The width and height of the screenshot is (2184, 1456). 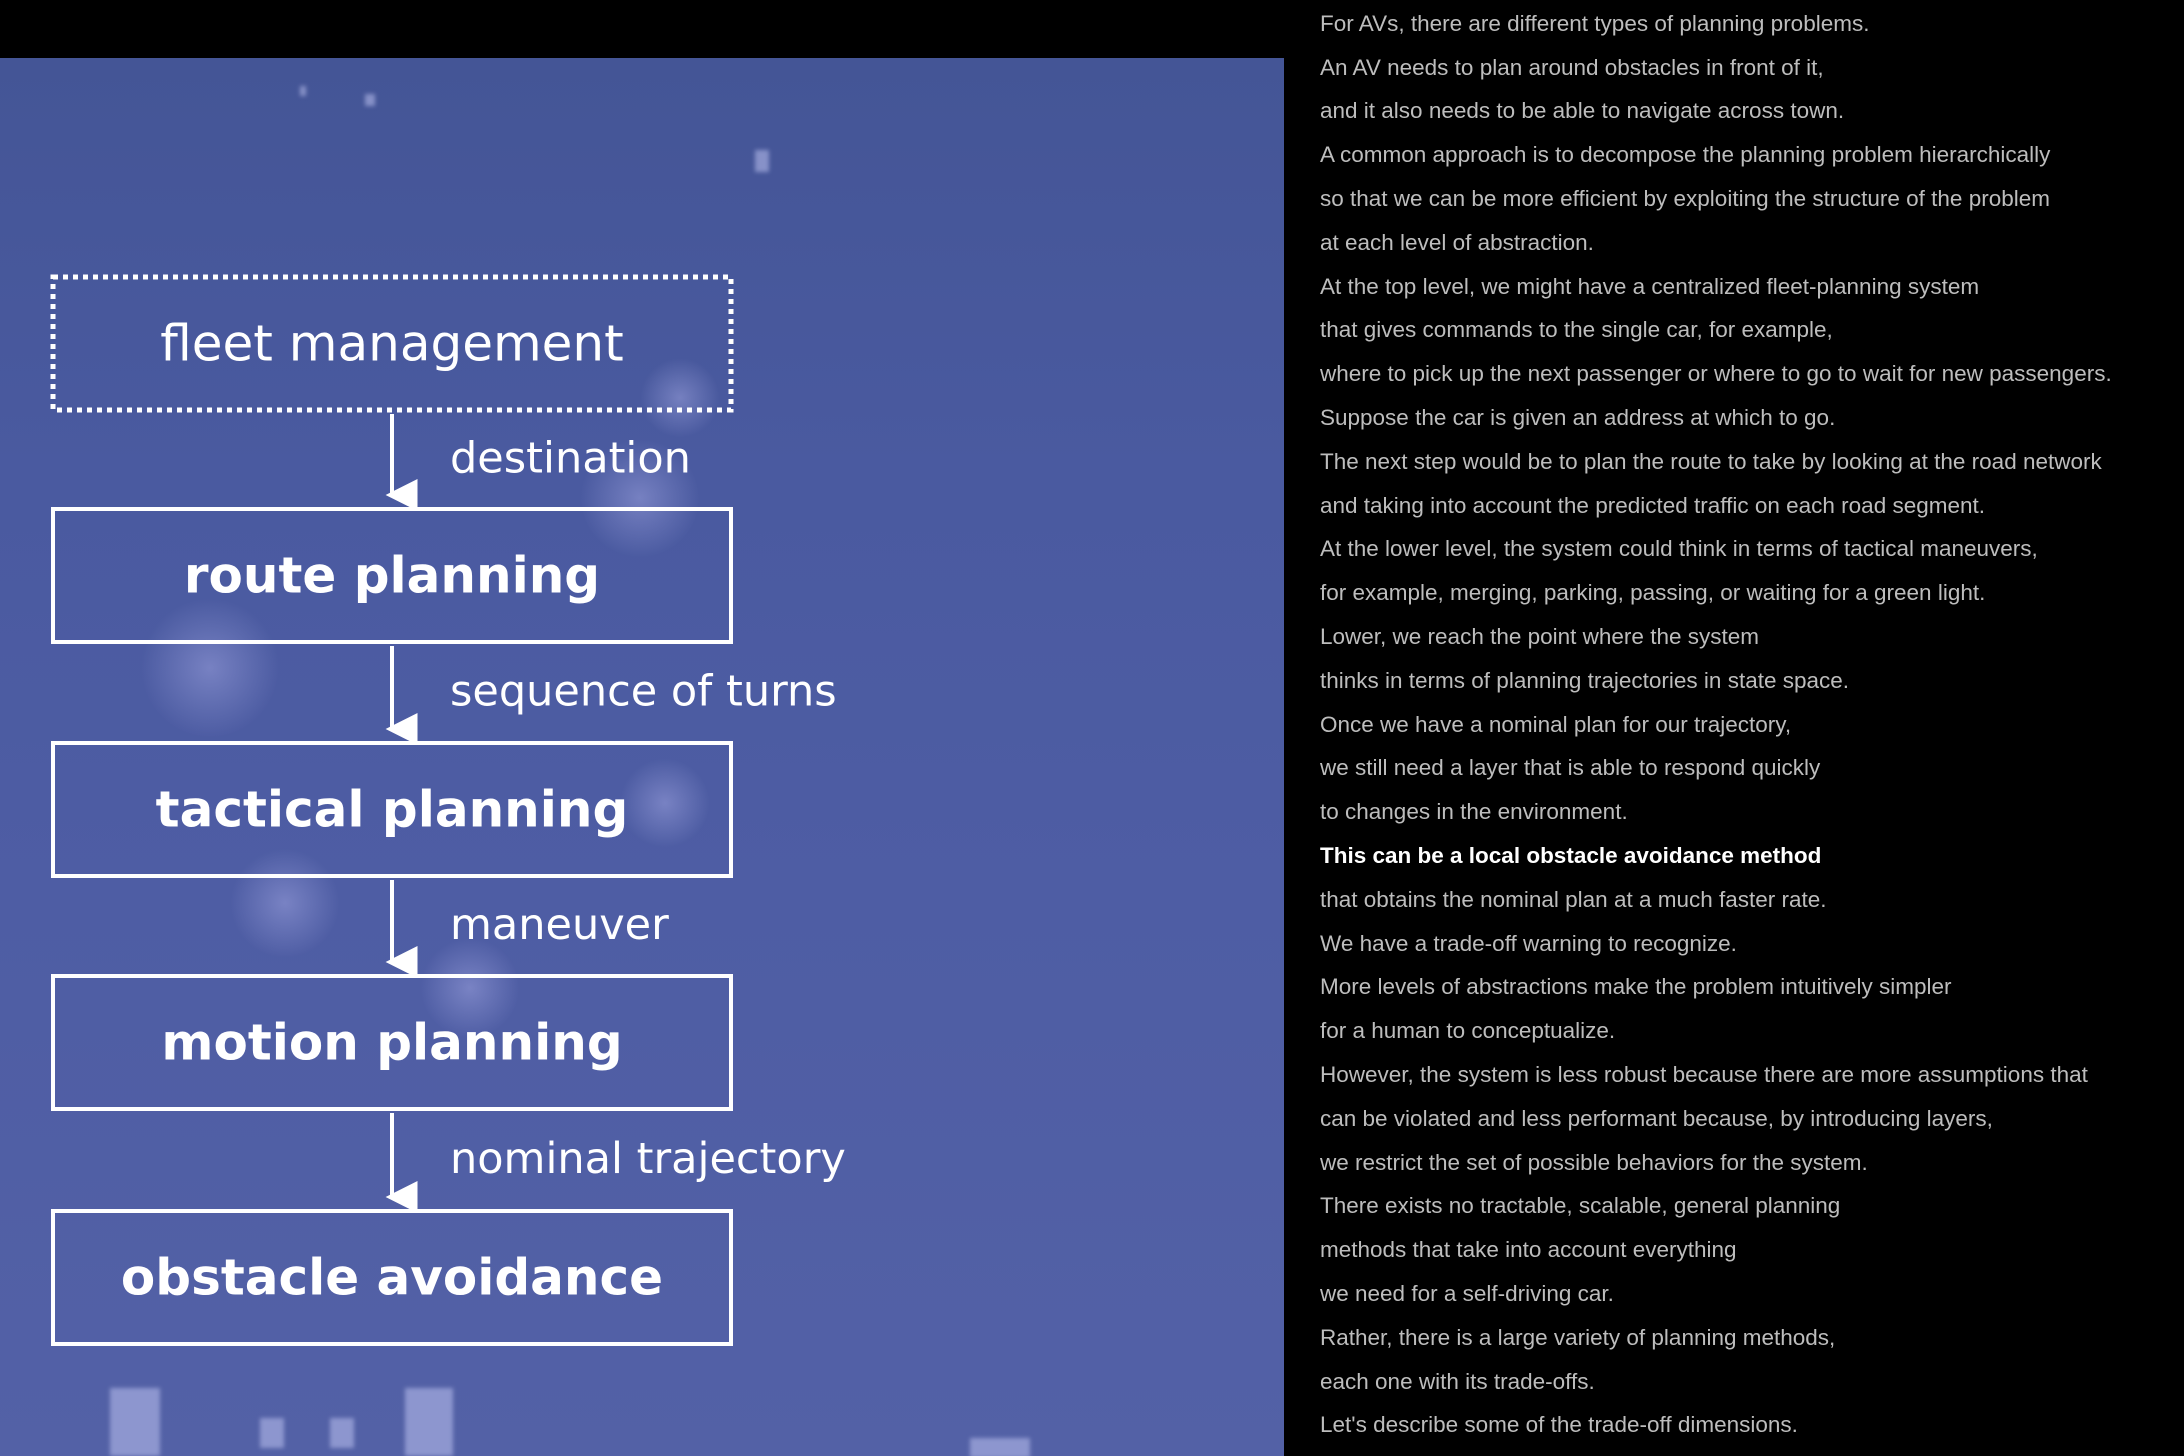 I want to click on diagram-edge-fleet-route: destination, so click(x=538, y=462).